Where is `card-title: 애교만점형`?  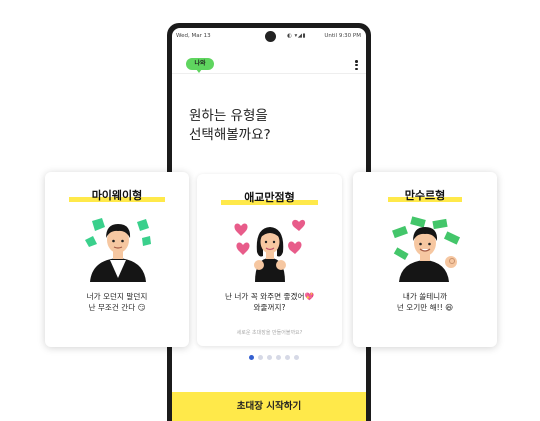 card-title: 애교만점형 is located at coordinates (269, 197).